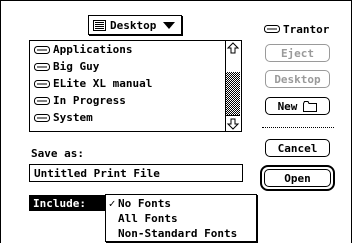 The width and height of the screenshot is (352, 243). I want to click on save-as-field: Untitled Print File, so click(136, 173).